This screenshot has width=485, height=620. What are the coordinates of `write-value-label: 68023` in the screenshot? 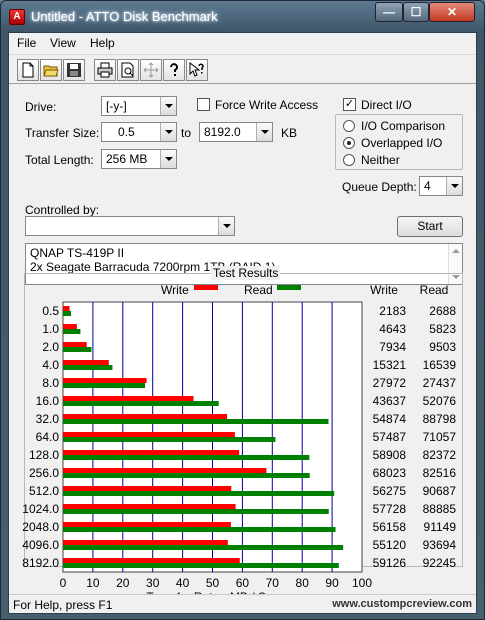 It's located at (390, 473).